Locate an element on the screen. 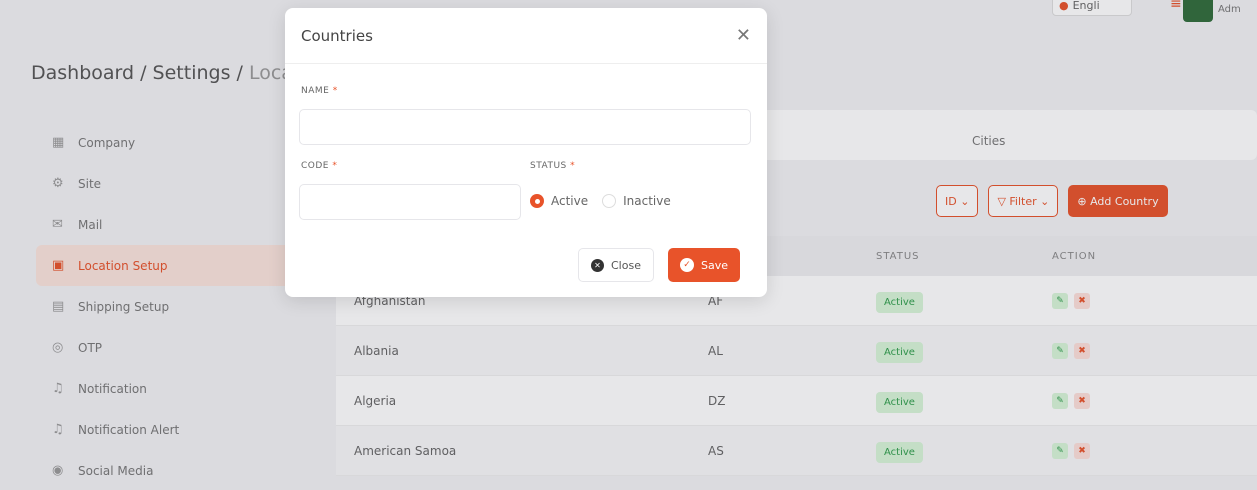 This screenshot has height=490, width=1257. radio-checked-icon is located at coordinates (537, 201).